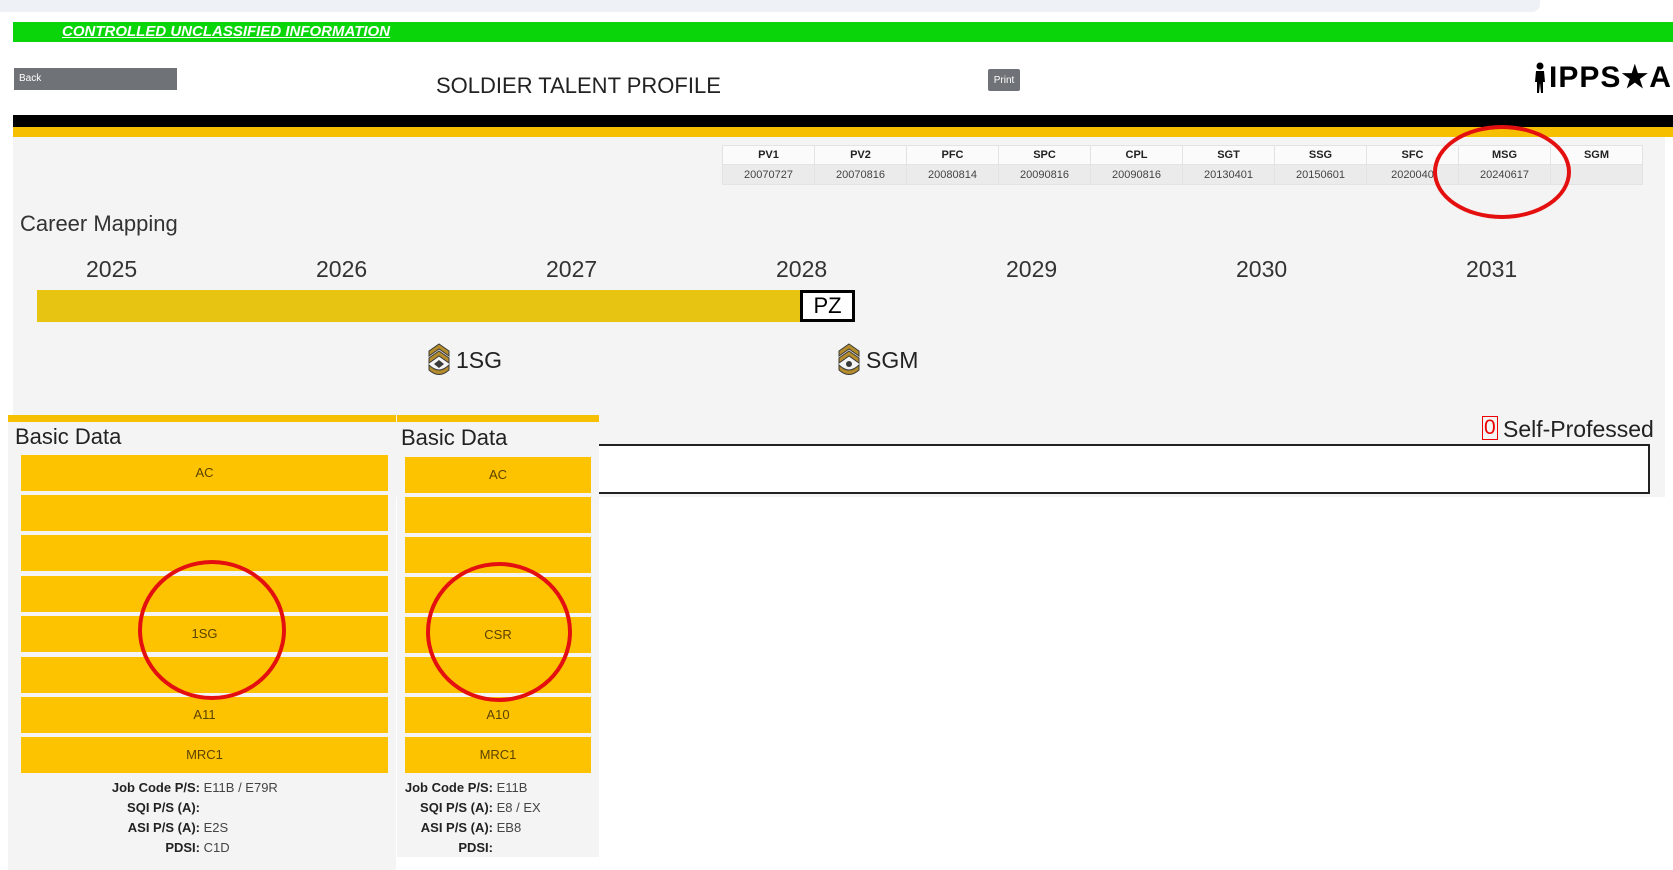 Image resolution: width=1673 pixels, height=870 pixels. I want to click on rank-date: 20070727, so click(768, 174).